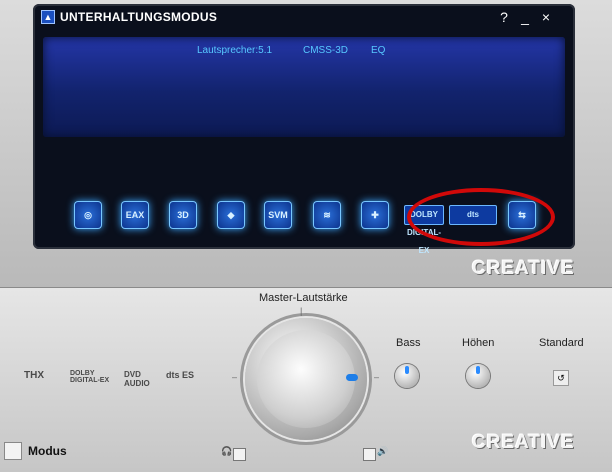  What do you see at coordinates (278, 215) in the screenshot?
I see `svm-icon: SVM` at bounding box center [278, 215].